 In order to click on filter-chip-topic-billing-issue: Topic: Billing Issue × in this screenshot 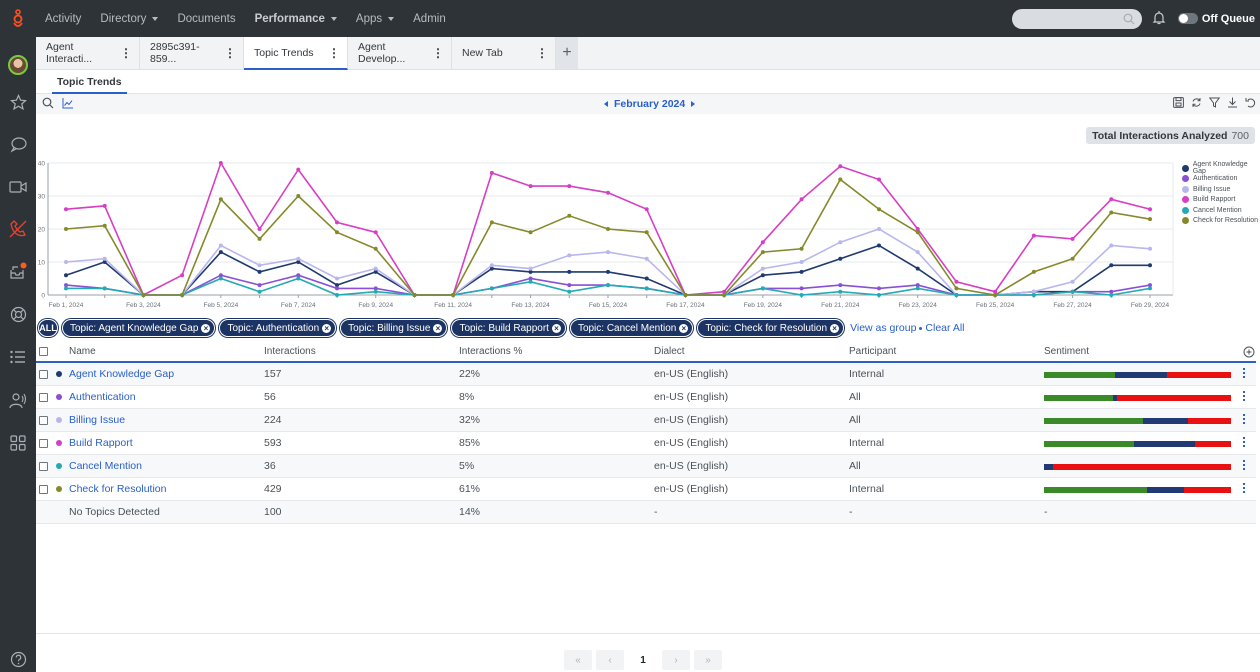, I will do `click(394, 328)`.